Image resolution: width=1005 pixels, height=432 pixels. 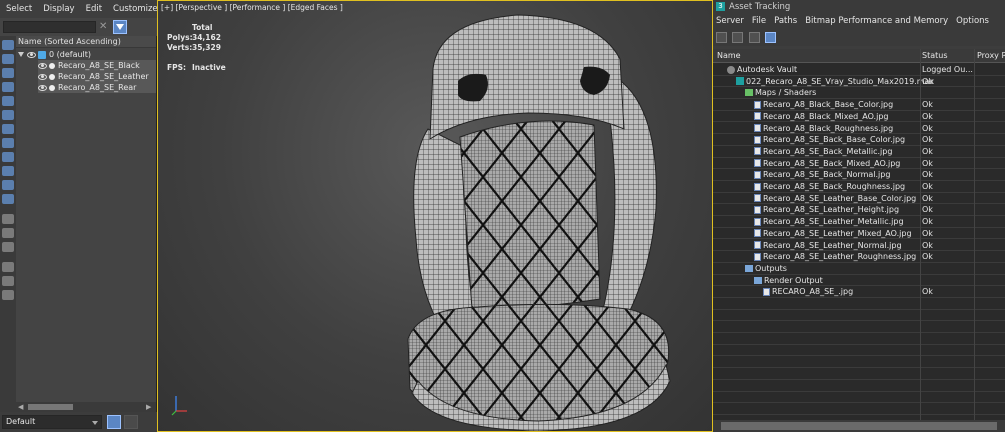 I want to click on asset-row: Recaro_A8_Black_Mixed_AO.jpg Ok, so click(x=859, y=117).